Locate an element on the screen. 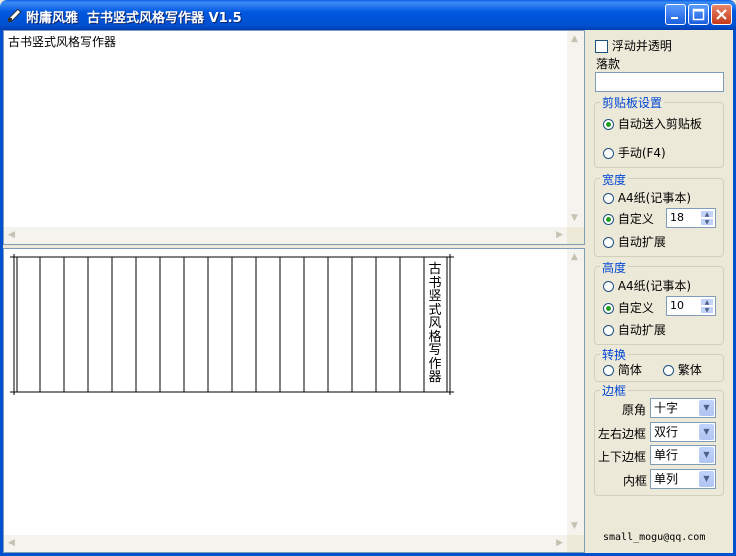 The width and height of the screenshot is (736, 556). float-transparent-option: 浮动并透明 is located at coordinates (633, 45).